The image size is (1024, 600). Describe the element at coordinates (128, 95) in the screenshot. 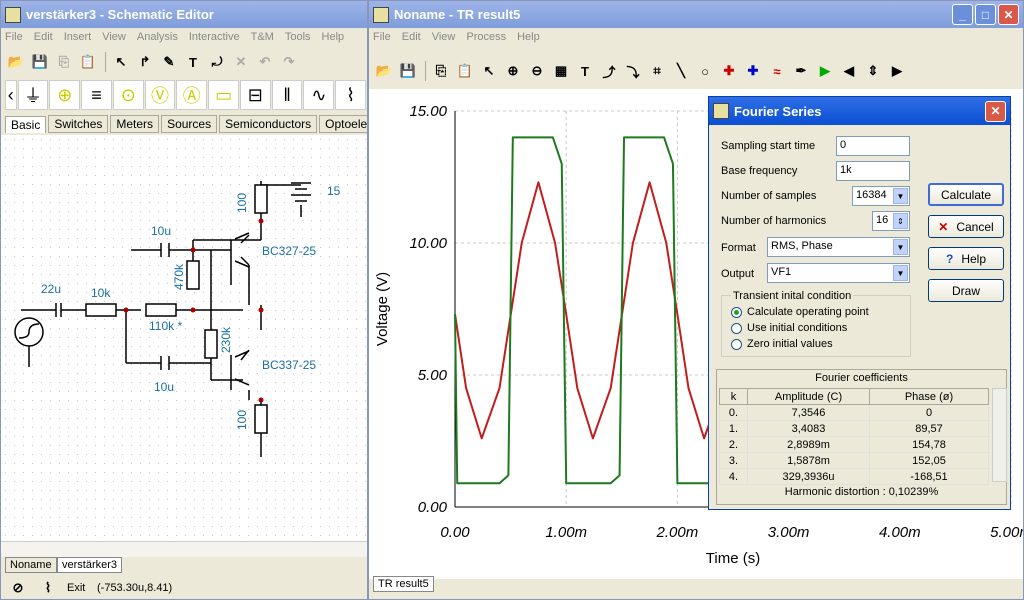

I see `voltmeter-icon: ⊙` at that location.